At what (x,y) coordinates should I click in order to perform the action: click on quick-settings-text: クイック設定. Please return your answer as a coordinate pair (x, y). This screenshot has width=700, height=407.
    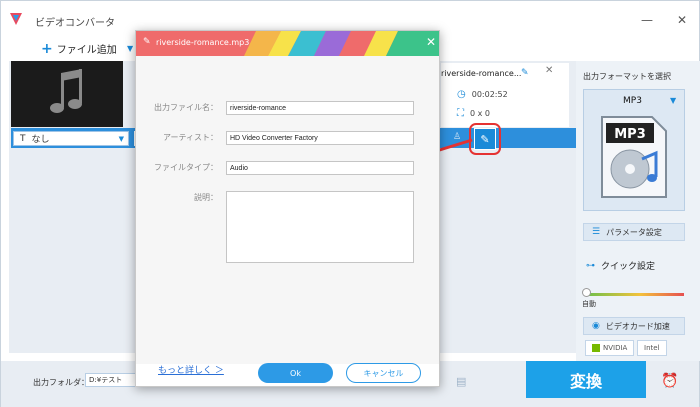
    Looking at the image, I should click on (628, 267).